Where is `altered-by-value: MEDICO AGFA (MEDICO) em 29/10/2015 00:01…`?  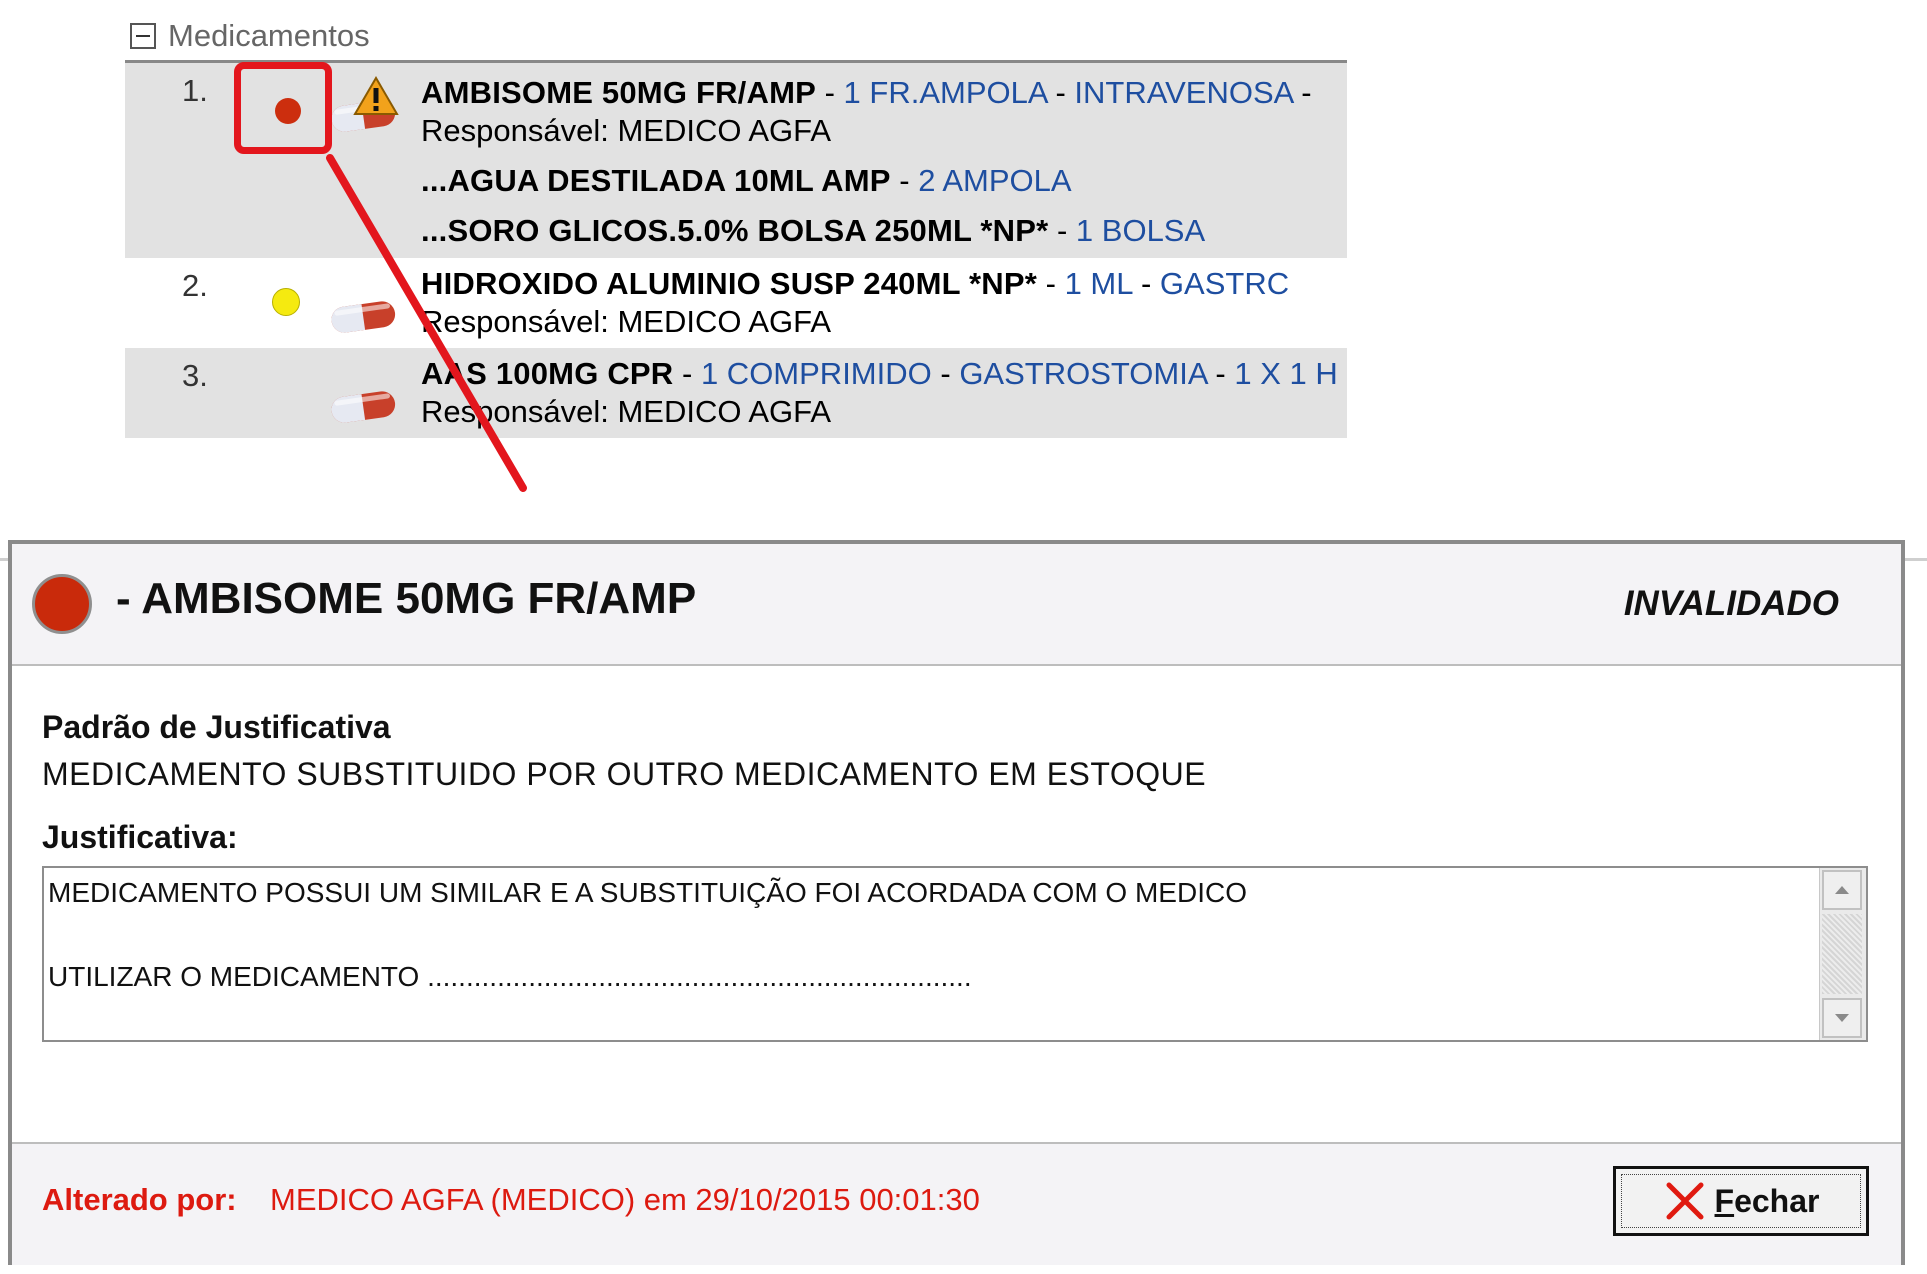
altered-by-value: MEDICO AGFA (MEDICO) em 29/10/2015 00:01… is located at coordinates (625, 1199).